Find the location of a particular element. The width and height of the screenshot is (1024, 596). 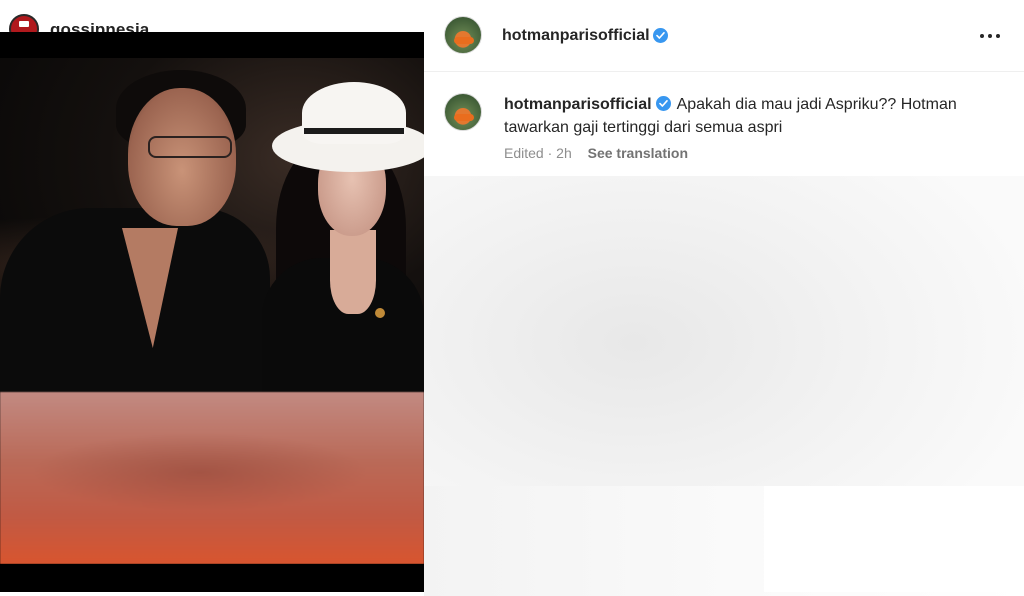

repost-account-name: gossipnesia is located at coordinates (100, 26).